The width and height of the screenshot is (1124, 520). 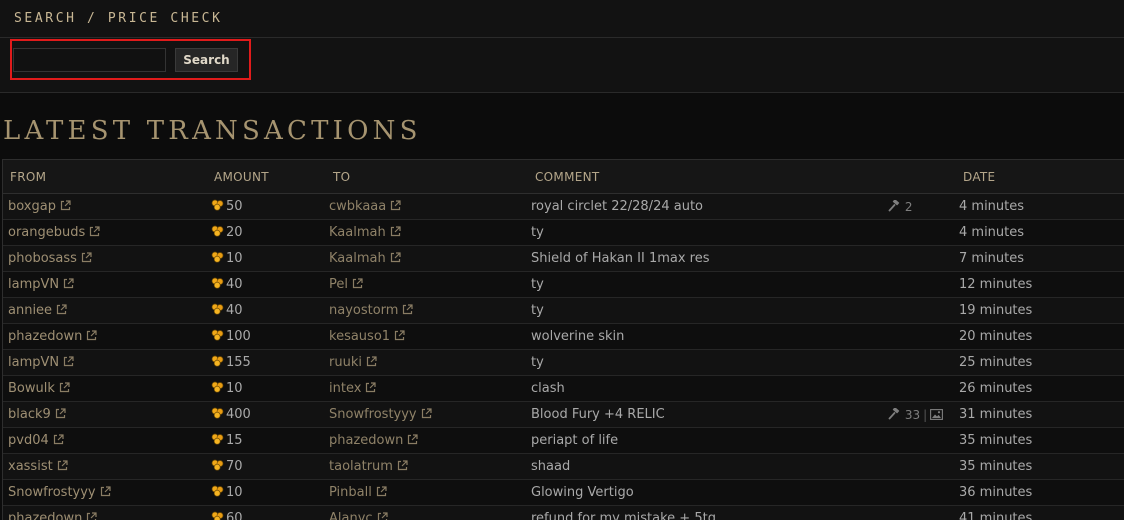 What do you see at coordinates (366, 440) in the screenshot?
I see `to-user-link: phazedown` at bounding box center [366, 440].